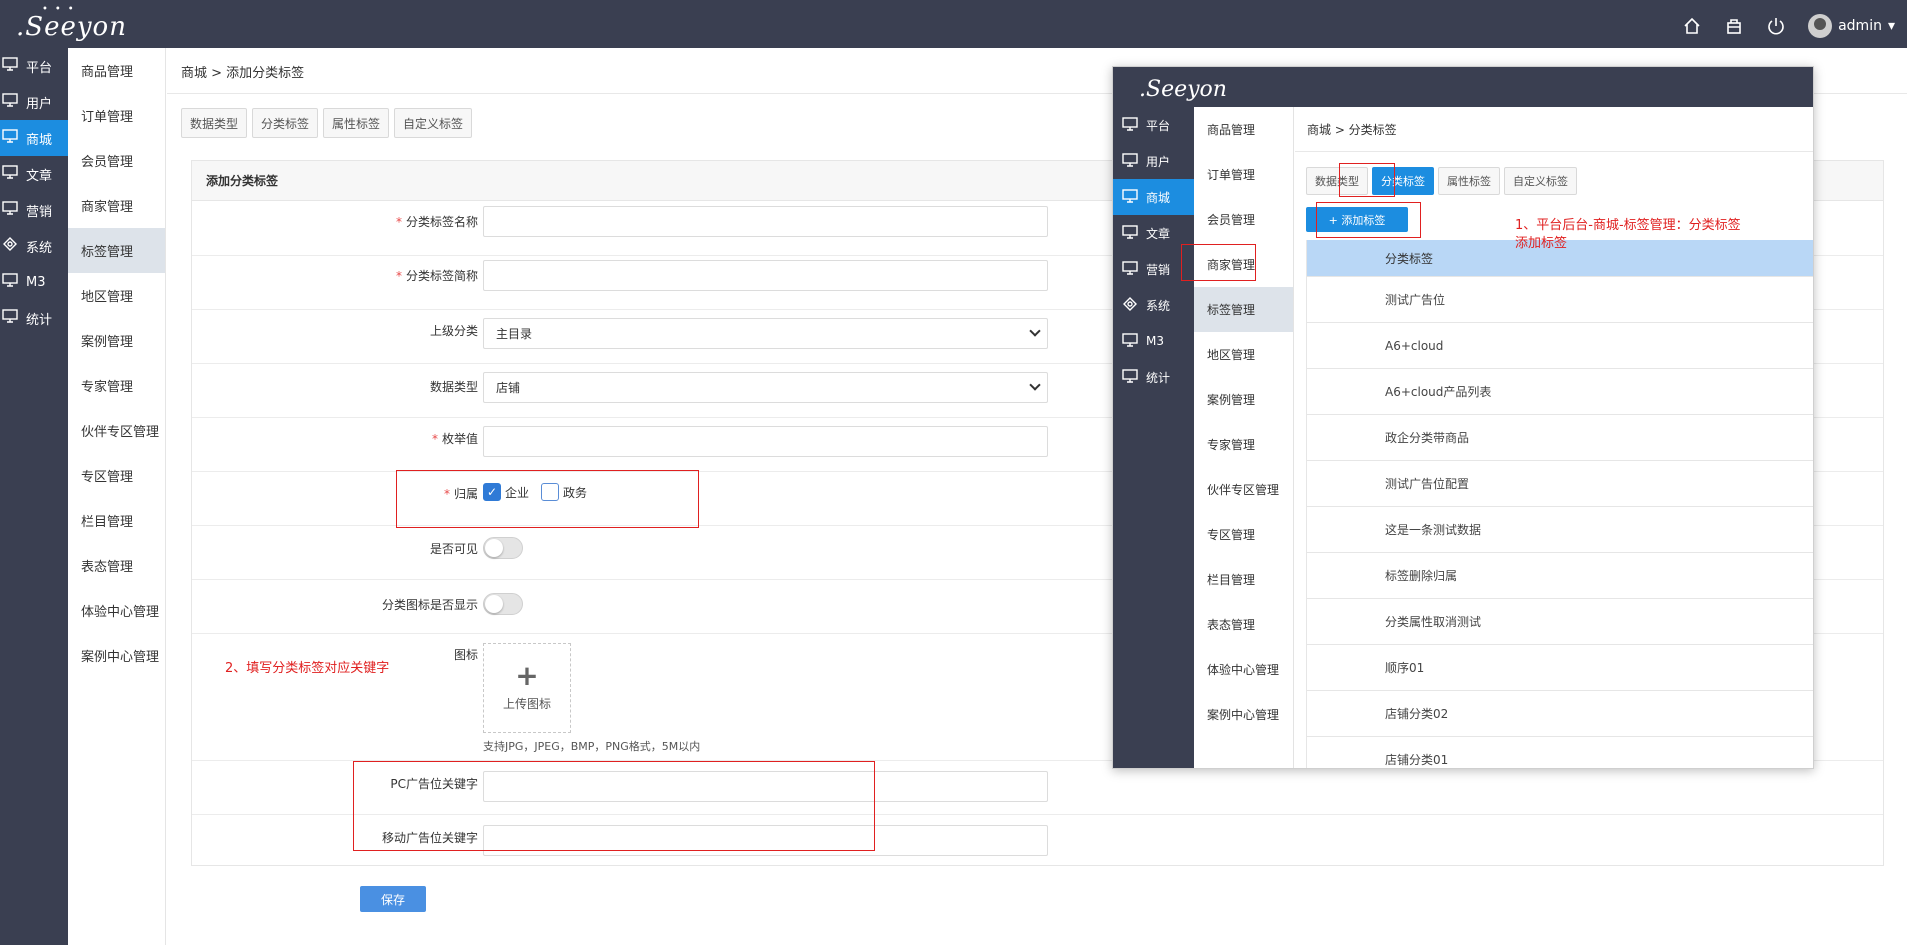 This screenshot has width=1907, height=945. Describe the element at coordinates (765, 441) in the screenshot. I see `enum-input` at that location.